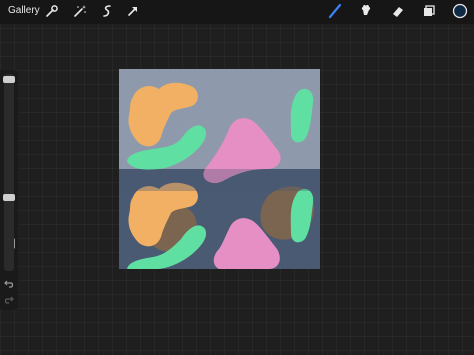  Describe the element at coordinates (24, 10) in the screenshot. I see `gallery-button: Gallery` at that location.